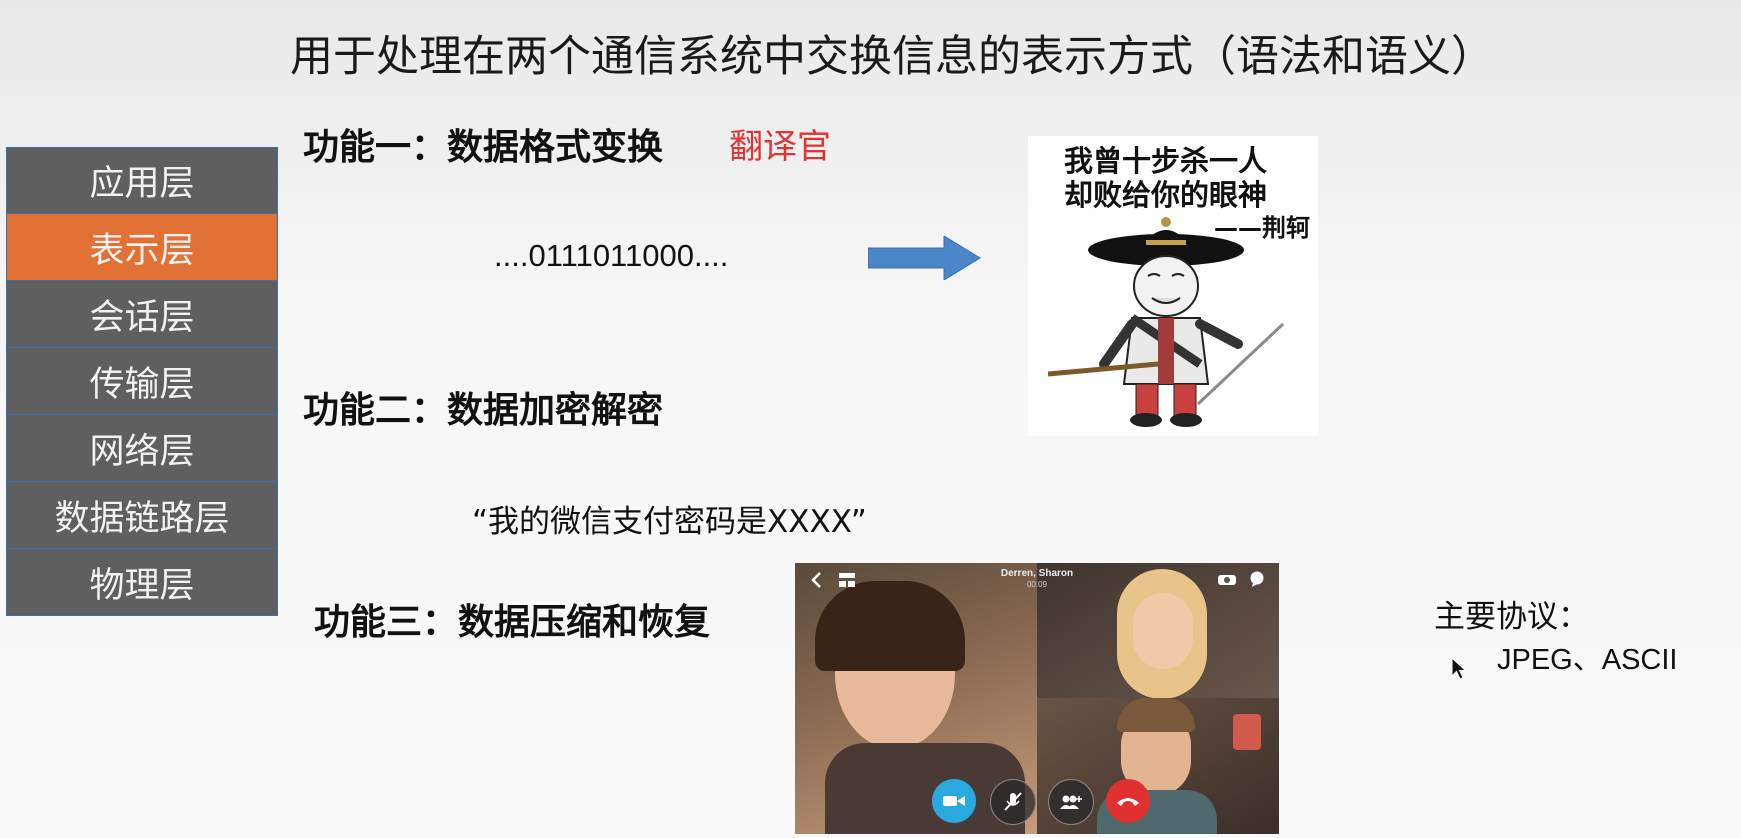 The height and width of the screenshot is (838, 1741). Describe the element at coordinates (142, 448) in the screenshot. I see `layer-network: 网络层` at that location.